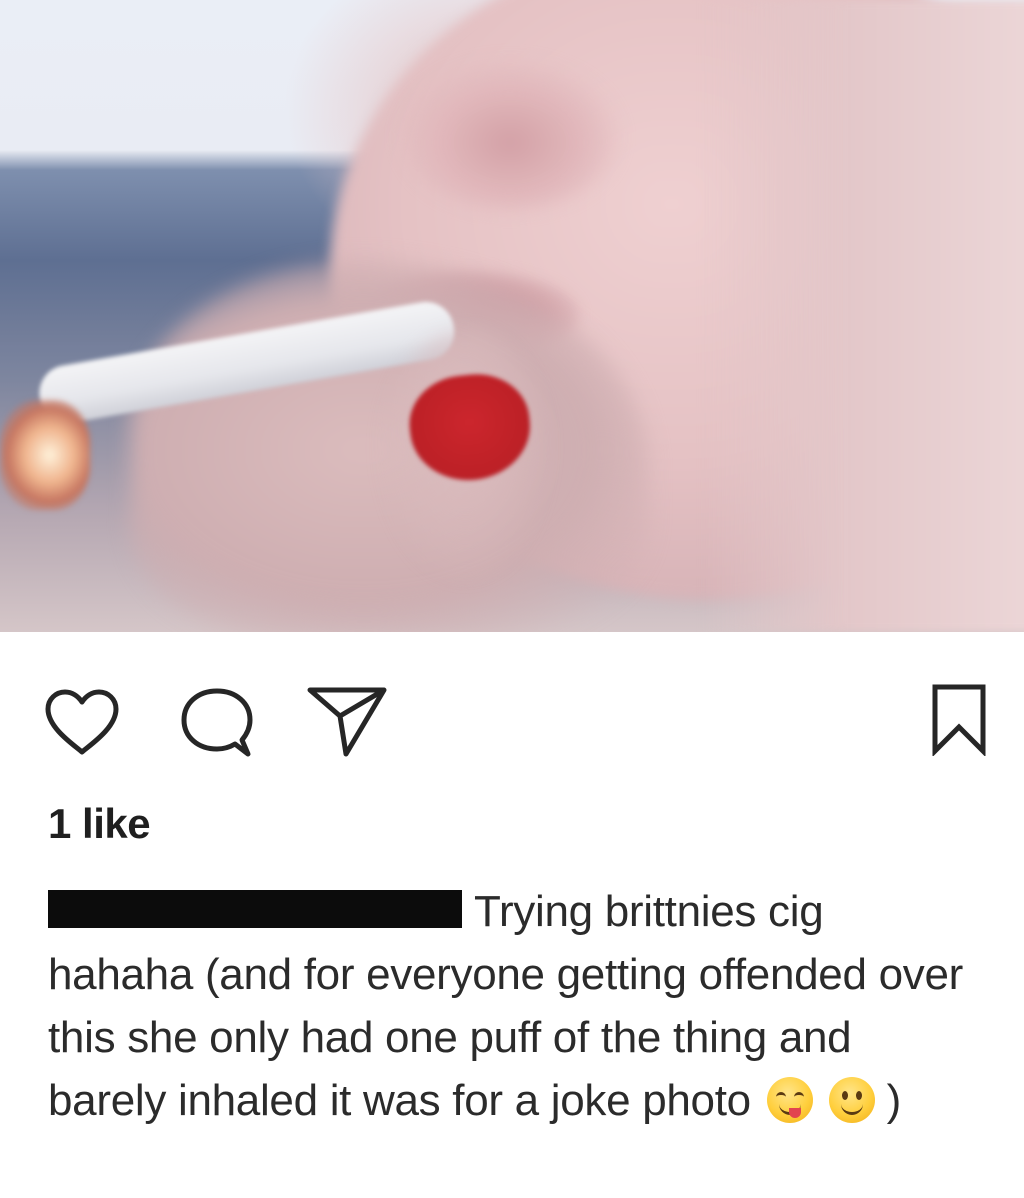 The width and height of the screenshot is (1024, 1198). I want to click on heart-icon, so click(82, 722).